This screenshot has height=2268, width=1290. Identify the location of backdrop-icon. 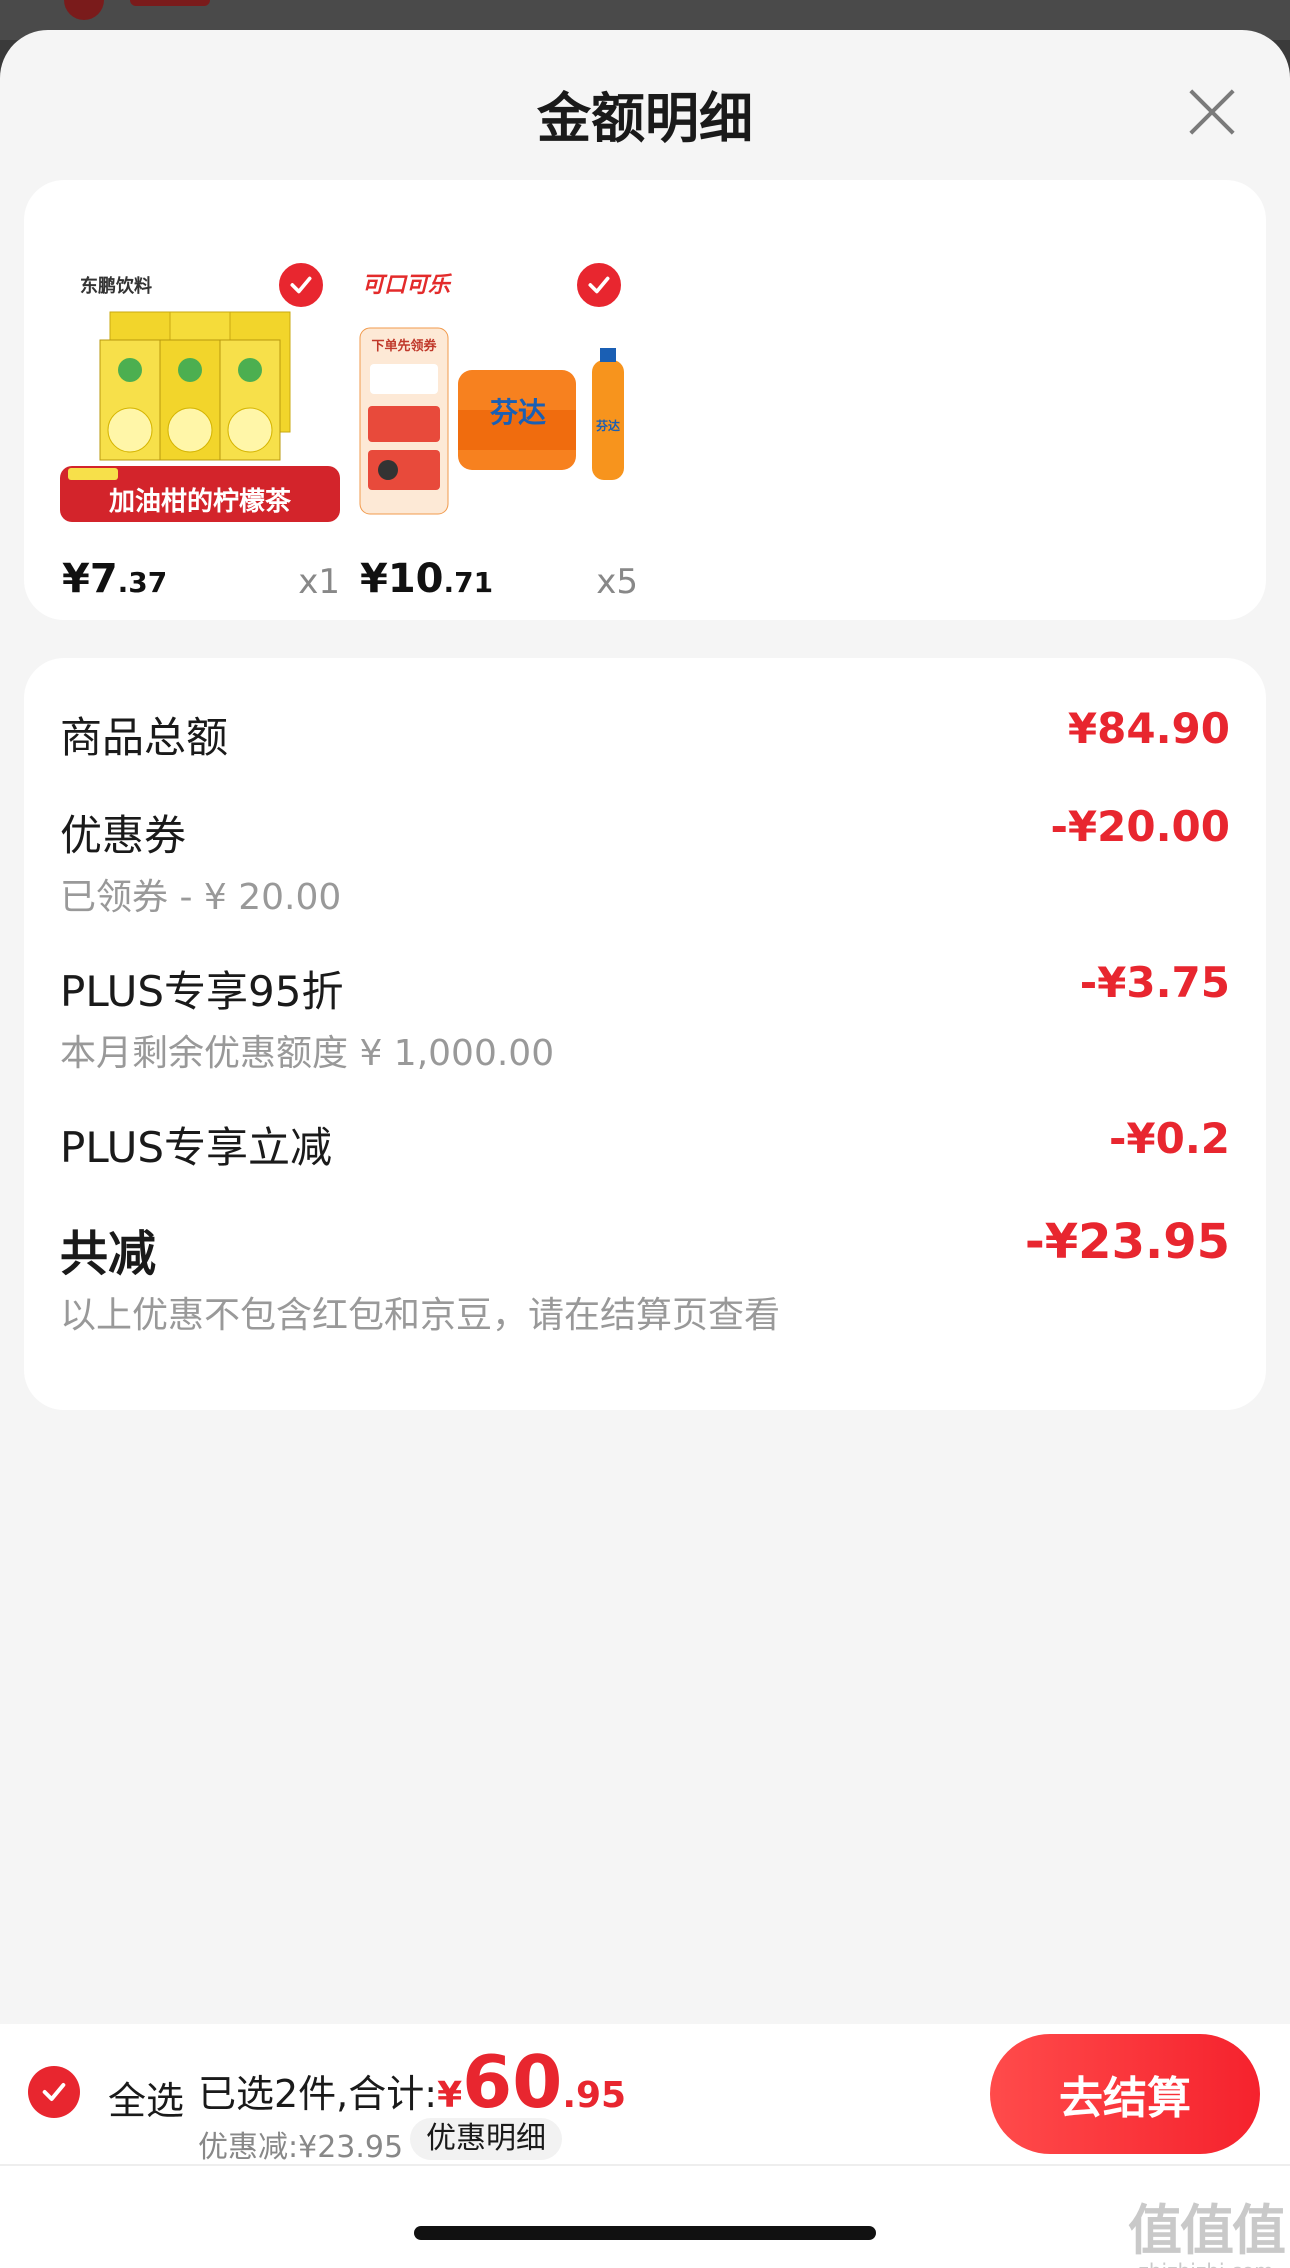
(84, 10).